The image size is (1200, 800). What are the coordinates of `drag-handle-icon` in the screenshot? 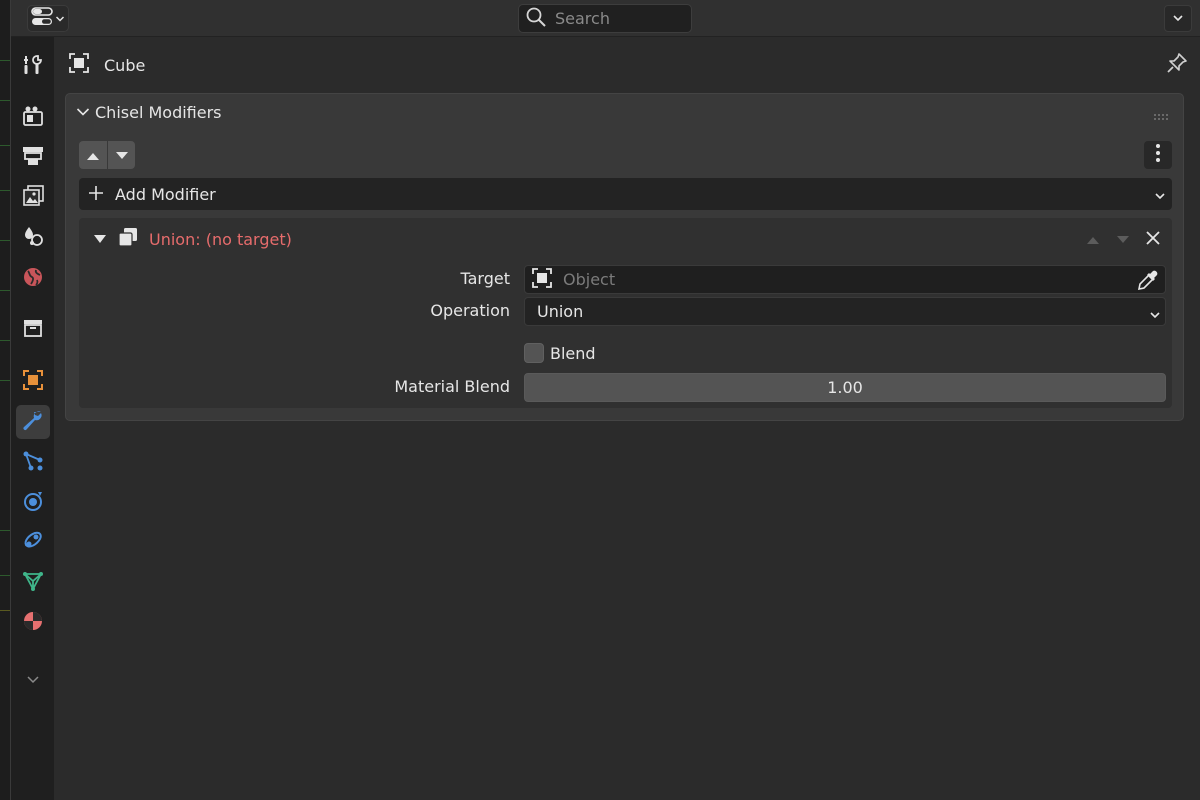 It's located at (1162, 115).